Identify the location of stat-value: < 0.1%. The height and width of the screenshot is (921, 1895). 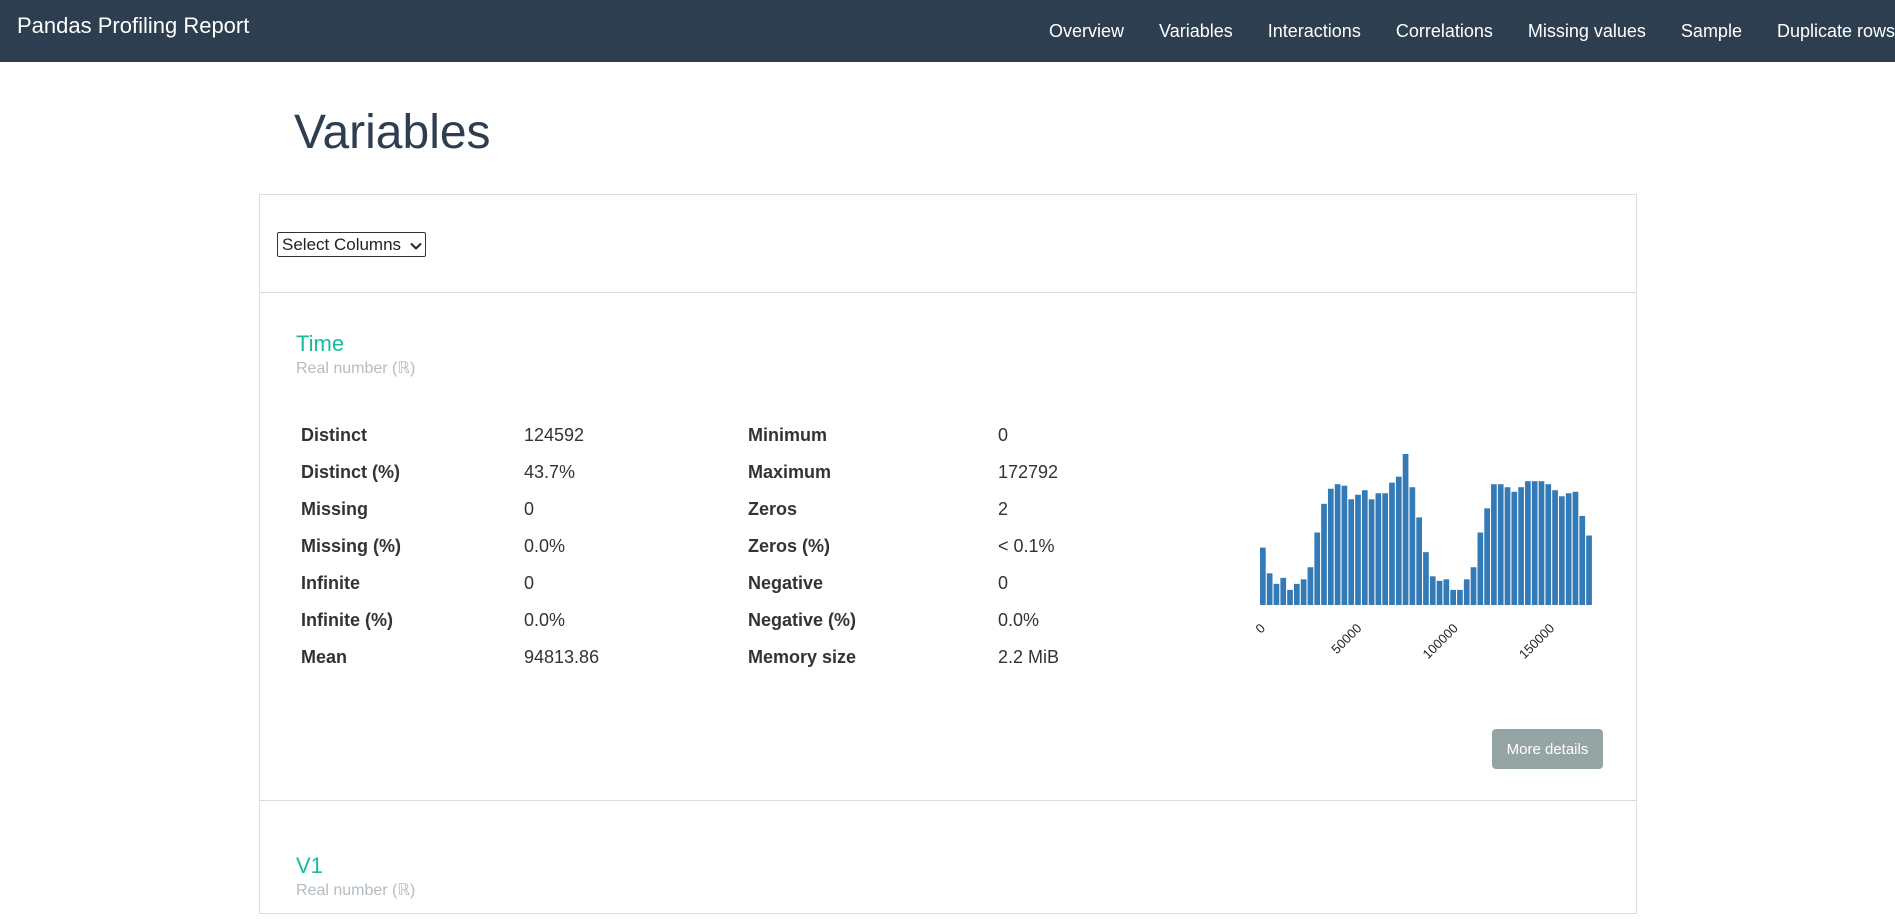
(1026, 546).